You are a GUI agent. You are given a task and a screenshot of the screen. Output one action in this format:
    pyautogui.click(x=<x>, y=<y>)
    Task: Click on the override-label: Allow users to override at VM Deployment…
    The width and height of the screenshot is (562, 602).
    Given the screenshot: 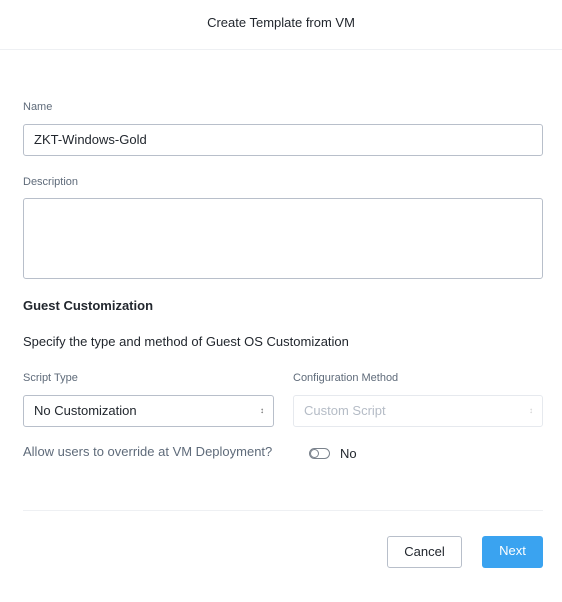 What is the action you would take?
    pyautogui.click(x=148, y=451)
    